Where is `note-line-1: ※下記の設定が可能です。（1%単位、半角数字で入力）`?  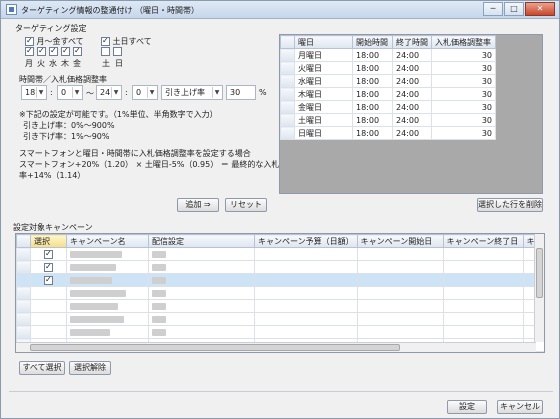 note-line-1: ※下記の設定が可能です。（1%単位、半角数字で入力） is located at coordinates (118, 114).